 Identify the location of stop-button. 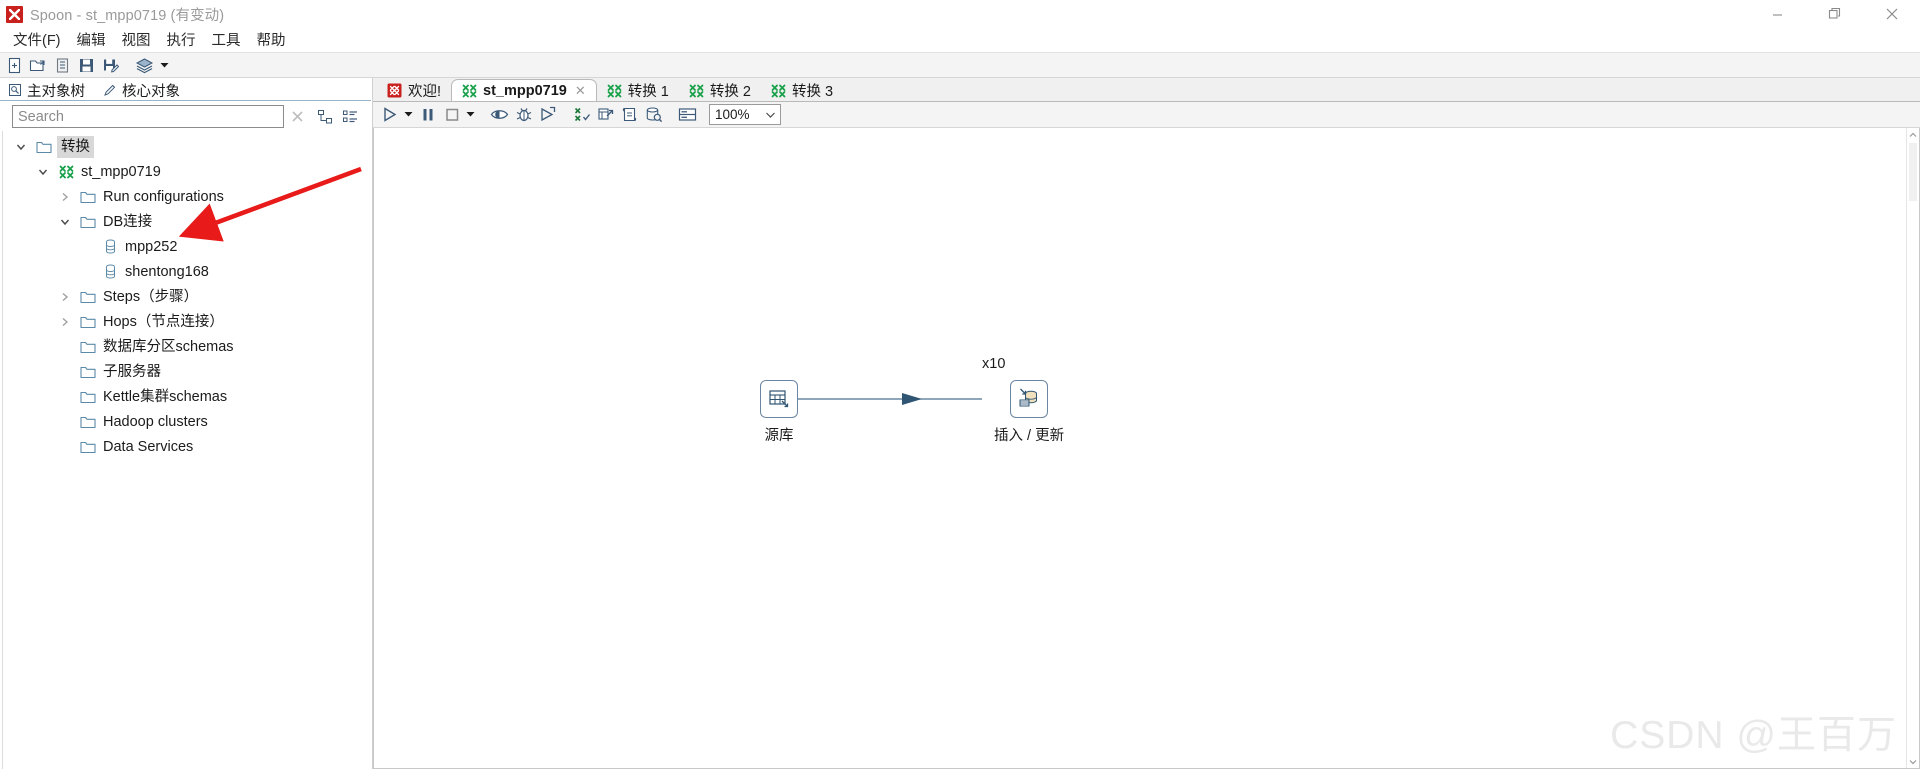
(451, 114).